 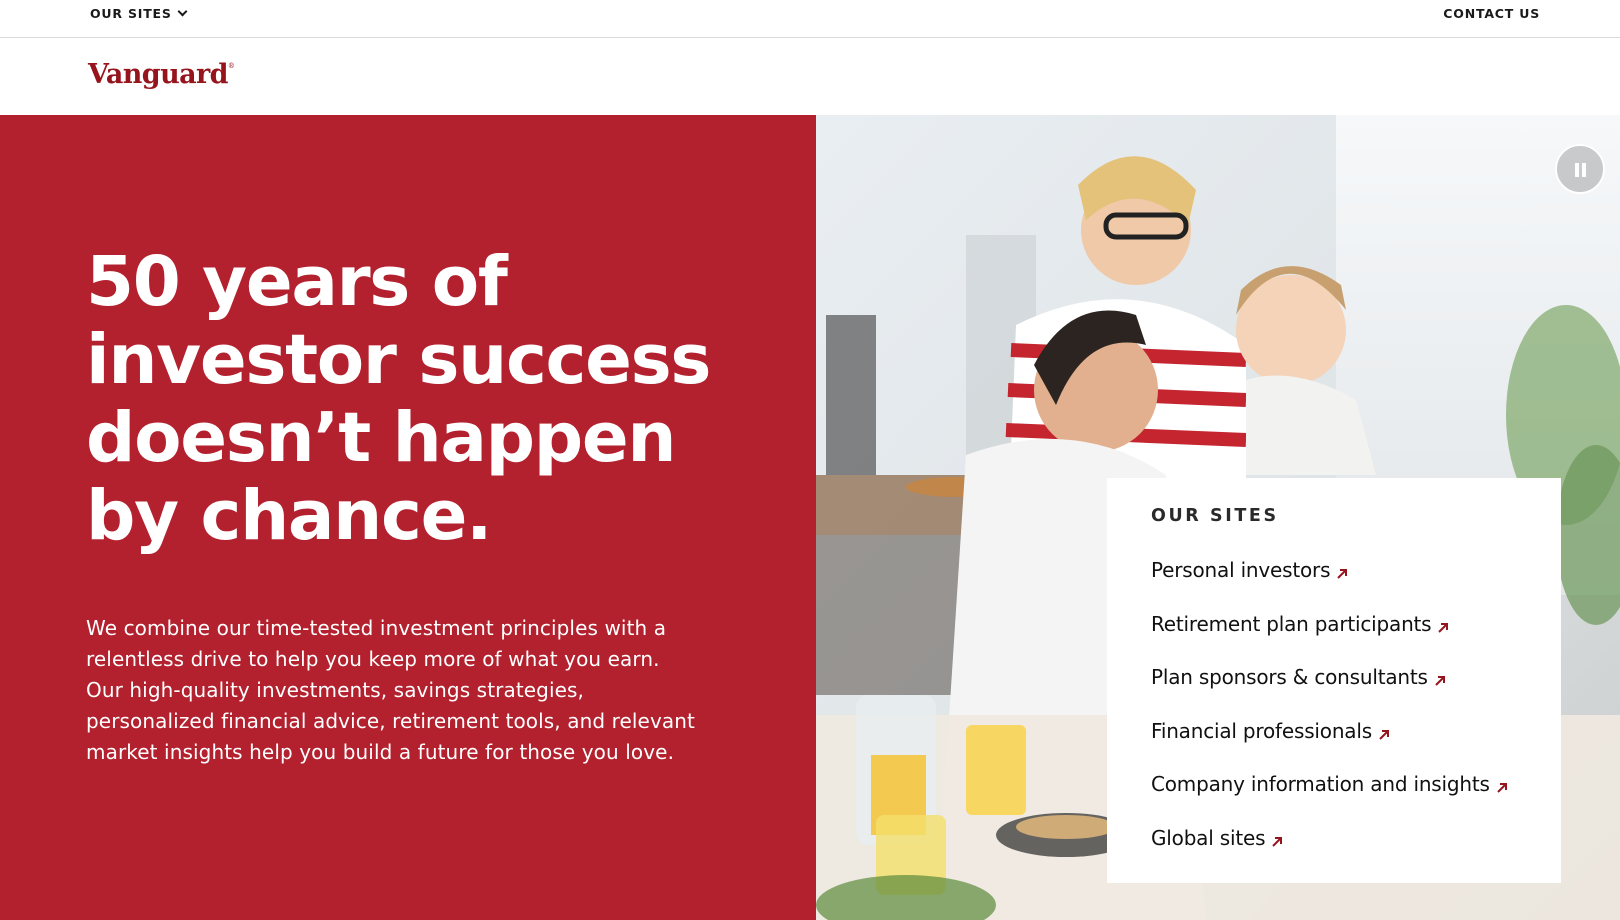 What do you see at coordinates (1329, 692) in the screenshot?
I see `list-item: Plan sponsors & consultants` at bounding box center [1329, 692].